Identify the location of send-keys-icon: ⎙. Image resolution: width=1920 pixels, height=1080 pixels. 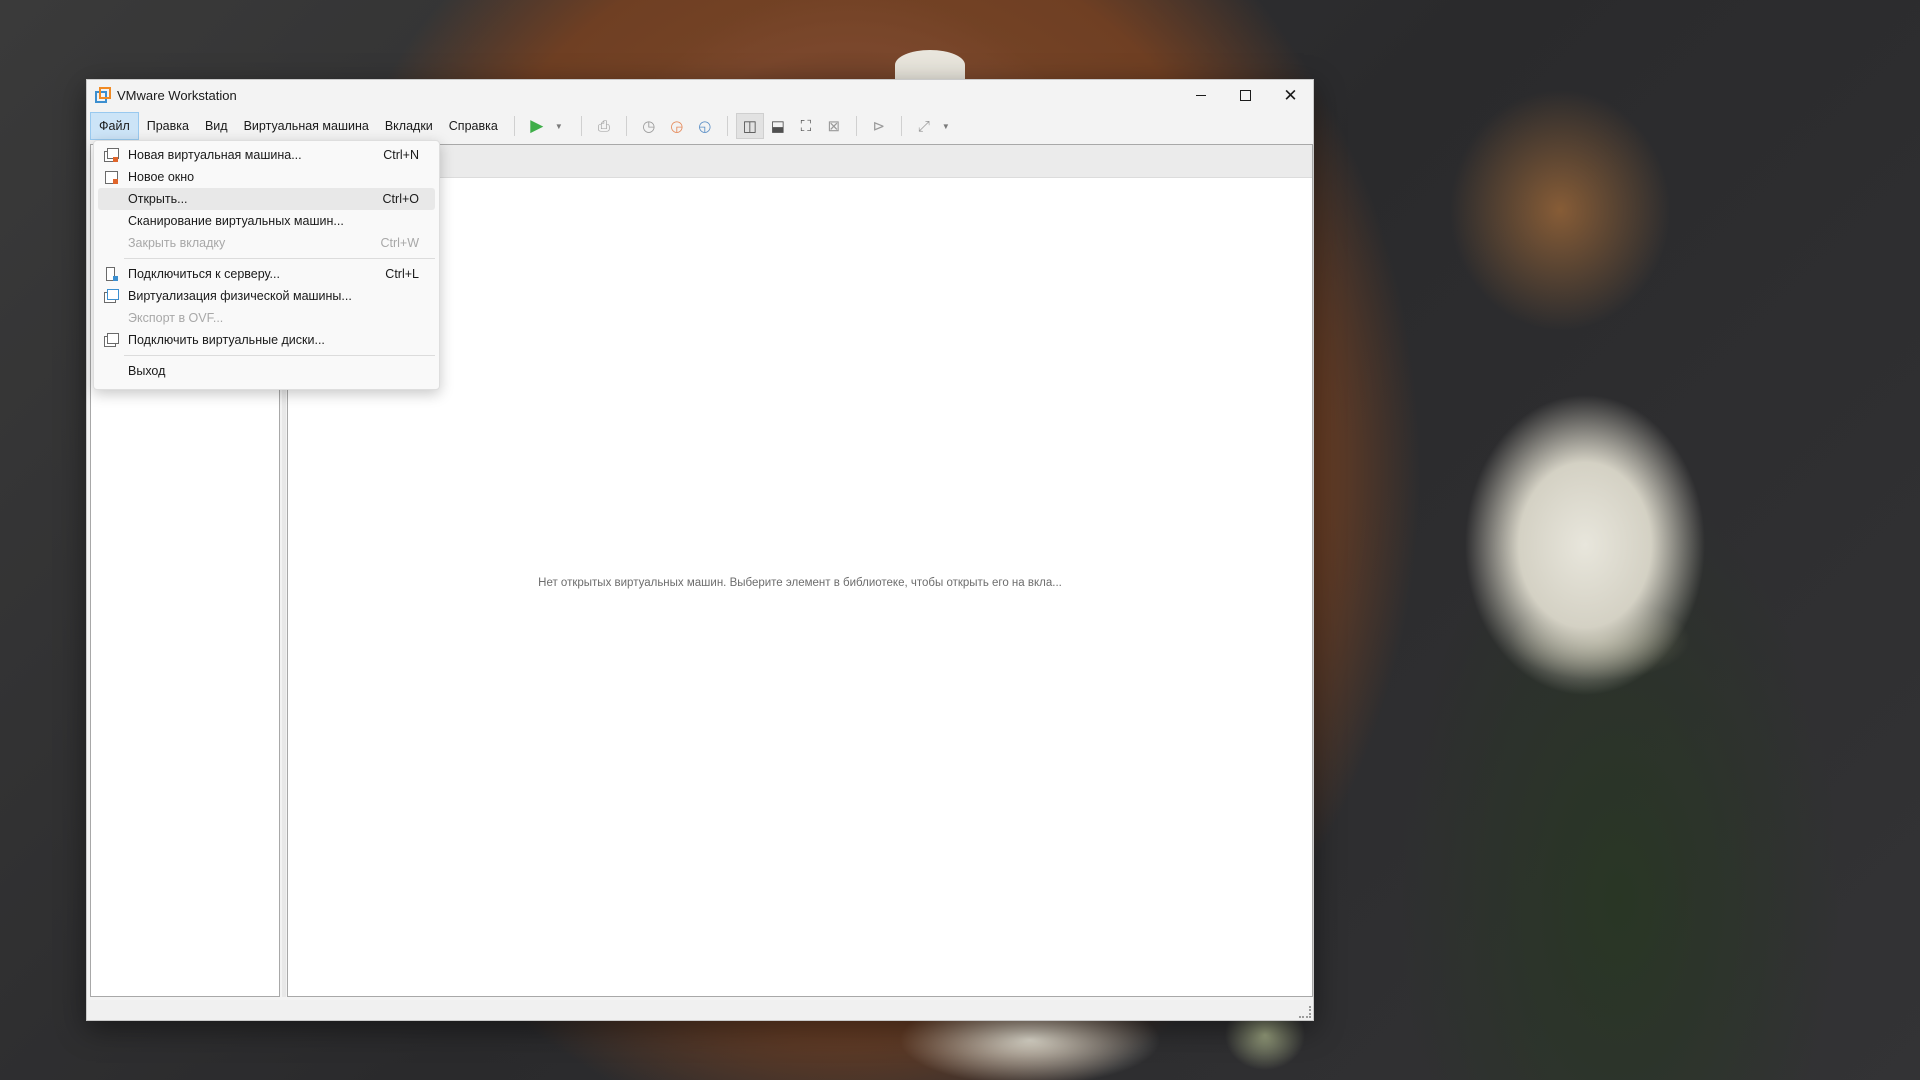
(604, 126).